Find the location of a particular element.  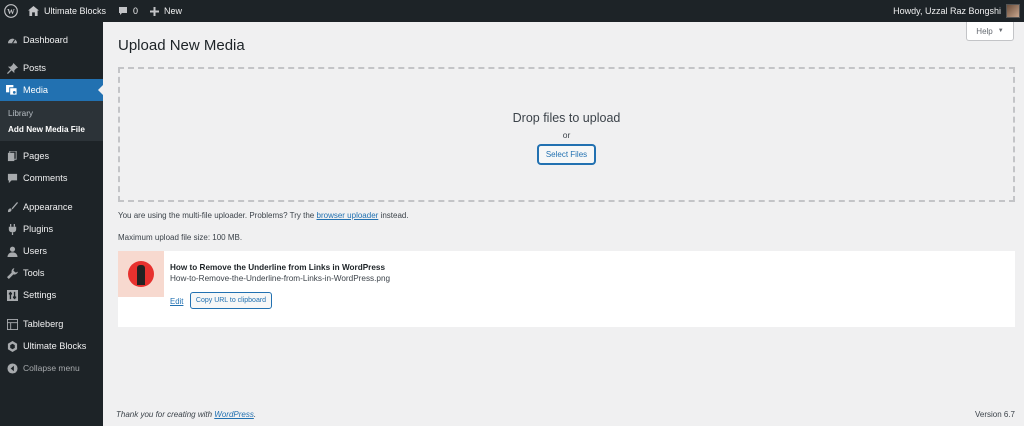

sidebar-item-comments: Comments is located at coordinates (51, 178).